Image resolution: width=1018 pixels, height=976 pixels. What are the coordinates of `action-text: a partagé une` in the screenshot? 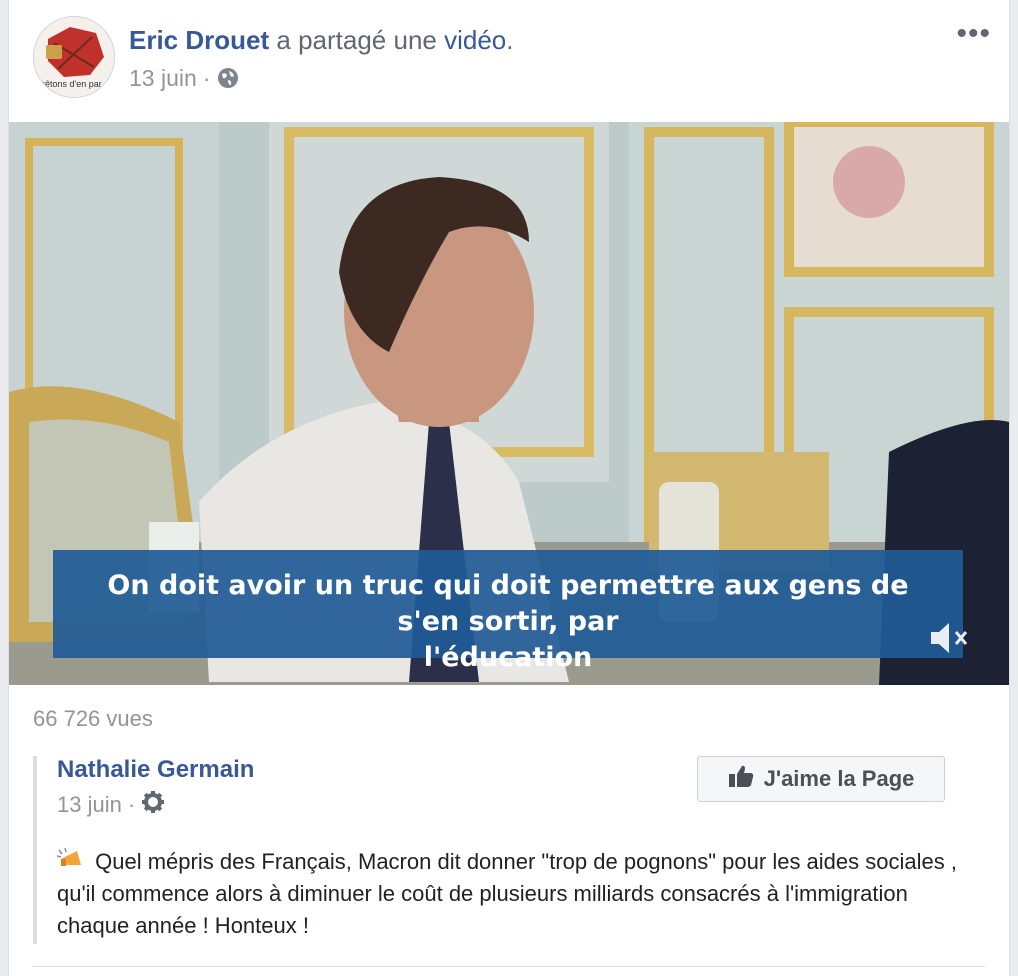 It's located at (356, 40).